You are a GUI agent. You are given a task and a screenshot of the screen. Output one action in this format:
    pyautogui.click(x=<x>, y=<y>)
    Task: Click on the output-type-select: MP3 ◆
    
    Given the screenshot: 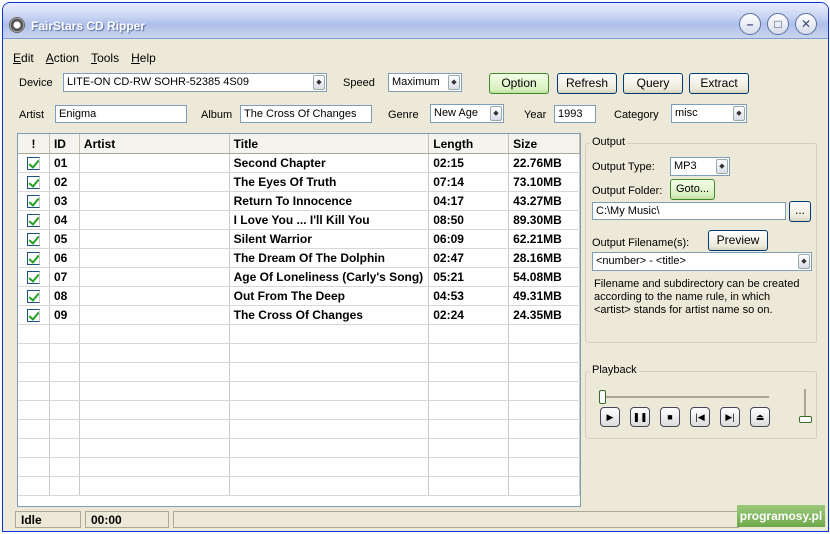 What is the action you would take?
    pyautogui.click(x=700, y=166)
    